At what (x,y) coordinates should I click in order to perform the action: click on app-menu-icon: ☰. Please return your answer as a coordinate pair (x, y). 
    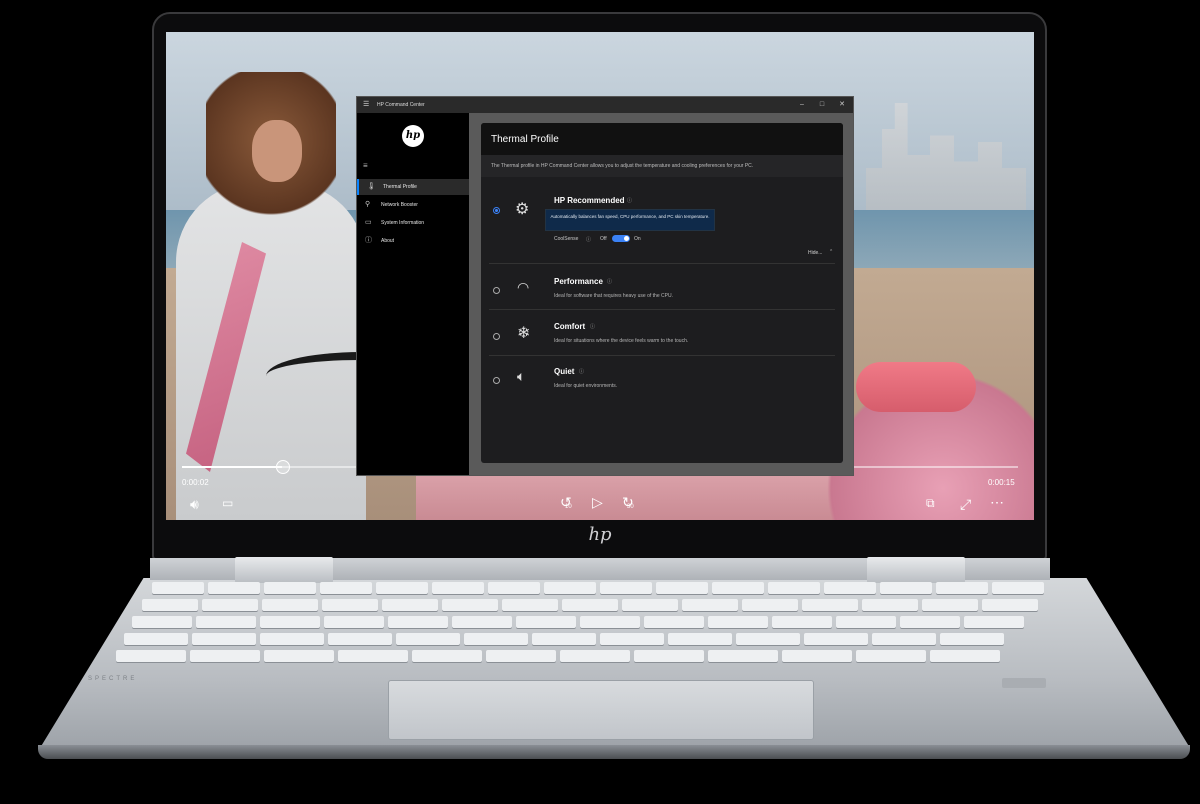
    Looking at the image, I should click on (367, 105).